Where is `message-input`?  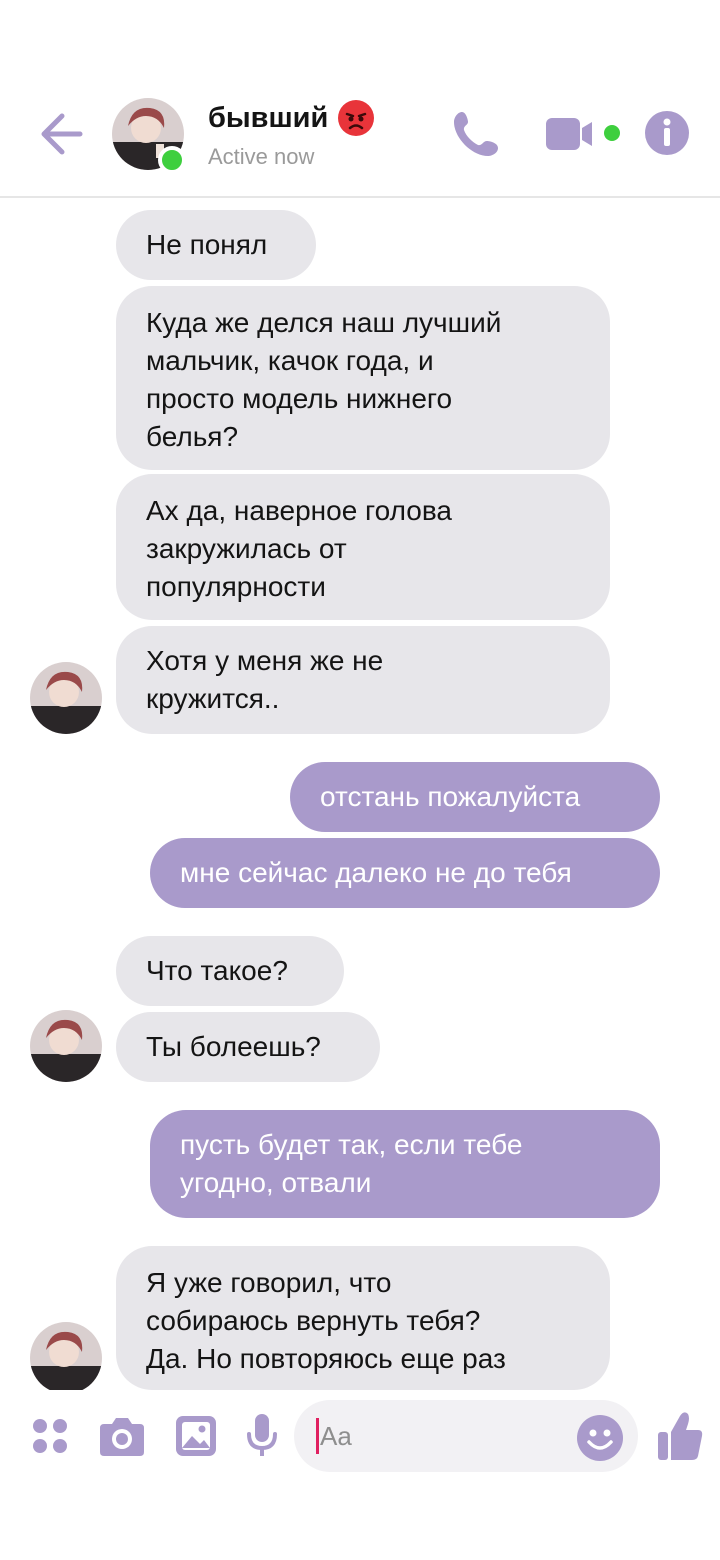 message-input is located at coordinates (440, 1436).